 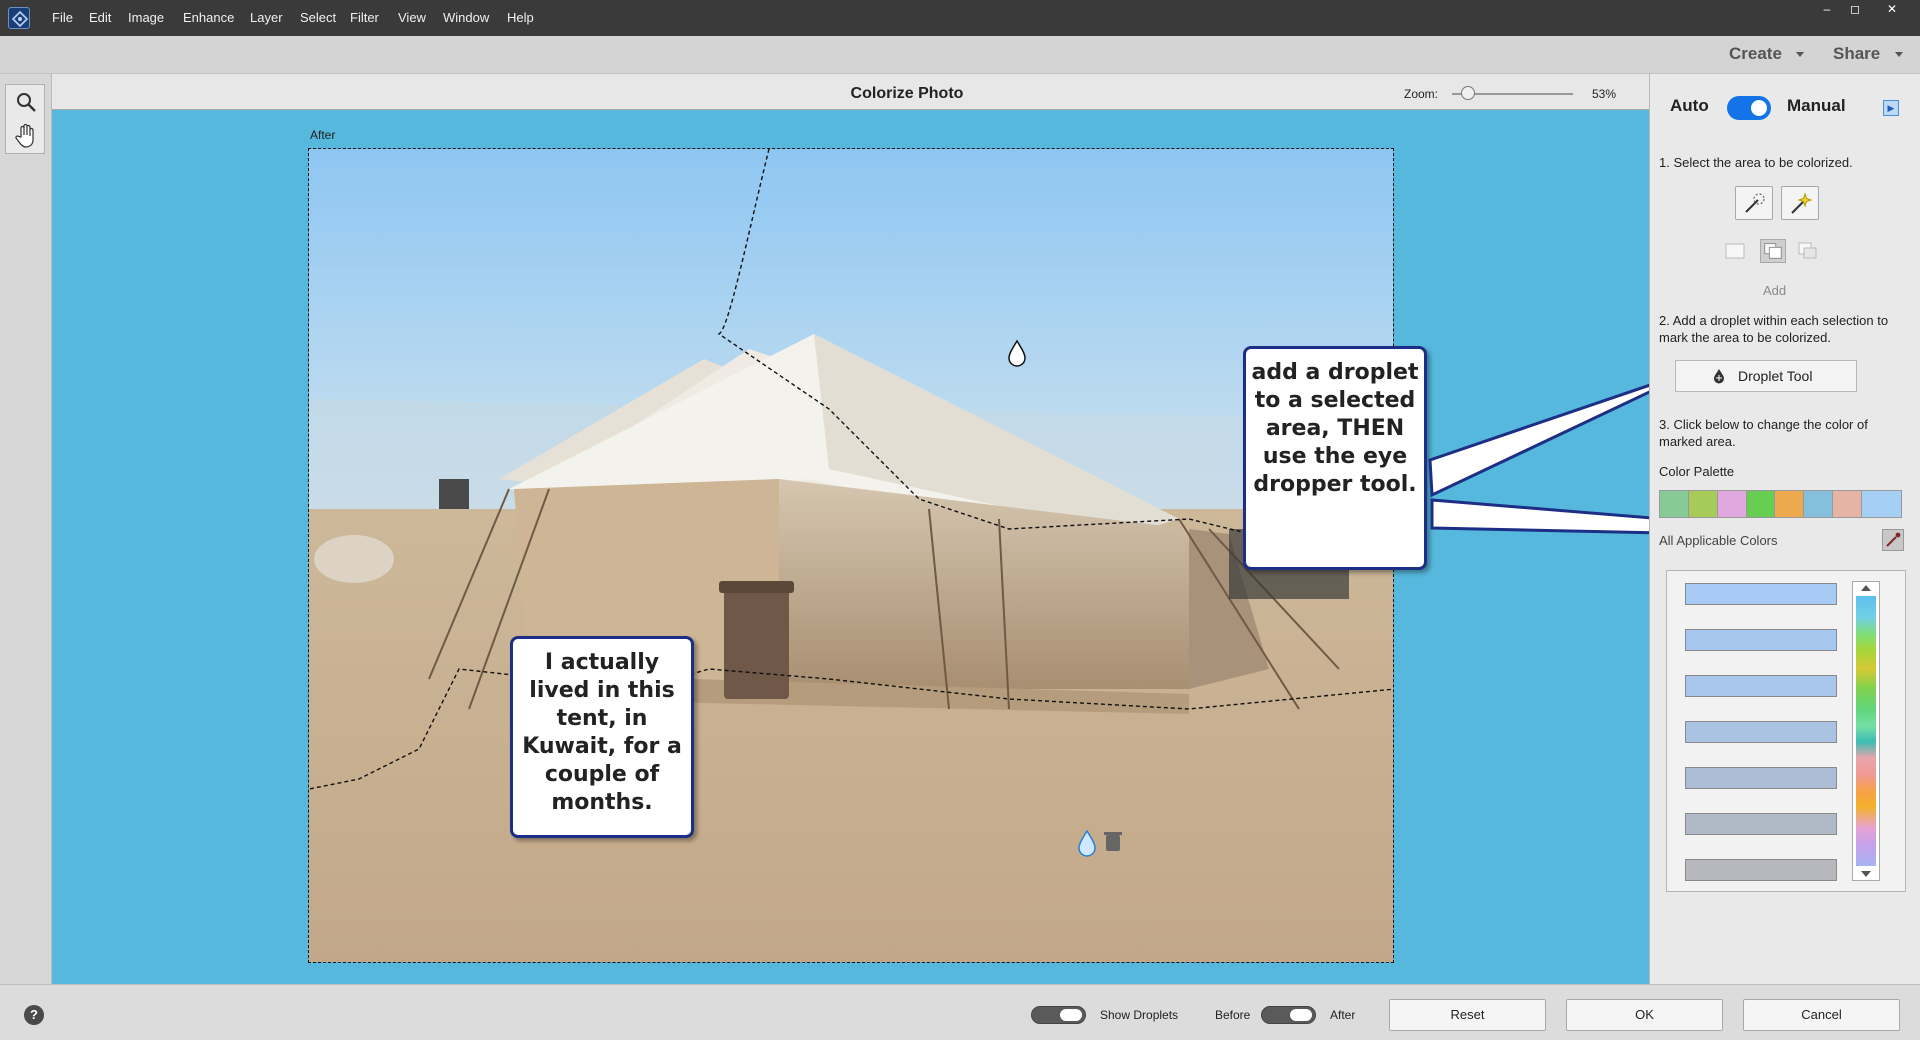 I want to click on eyedropper-button, so click(x=1893, y=540).